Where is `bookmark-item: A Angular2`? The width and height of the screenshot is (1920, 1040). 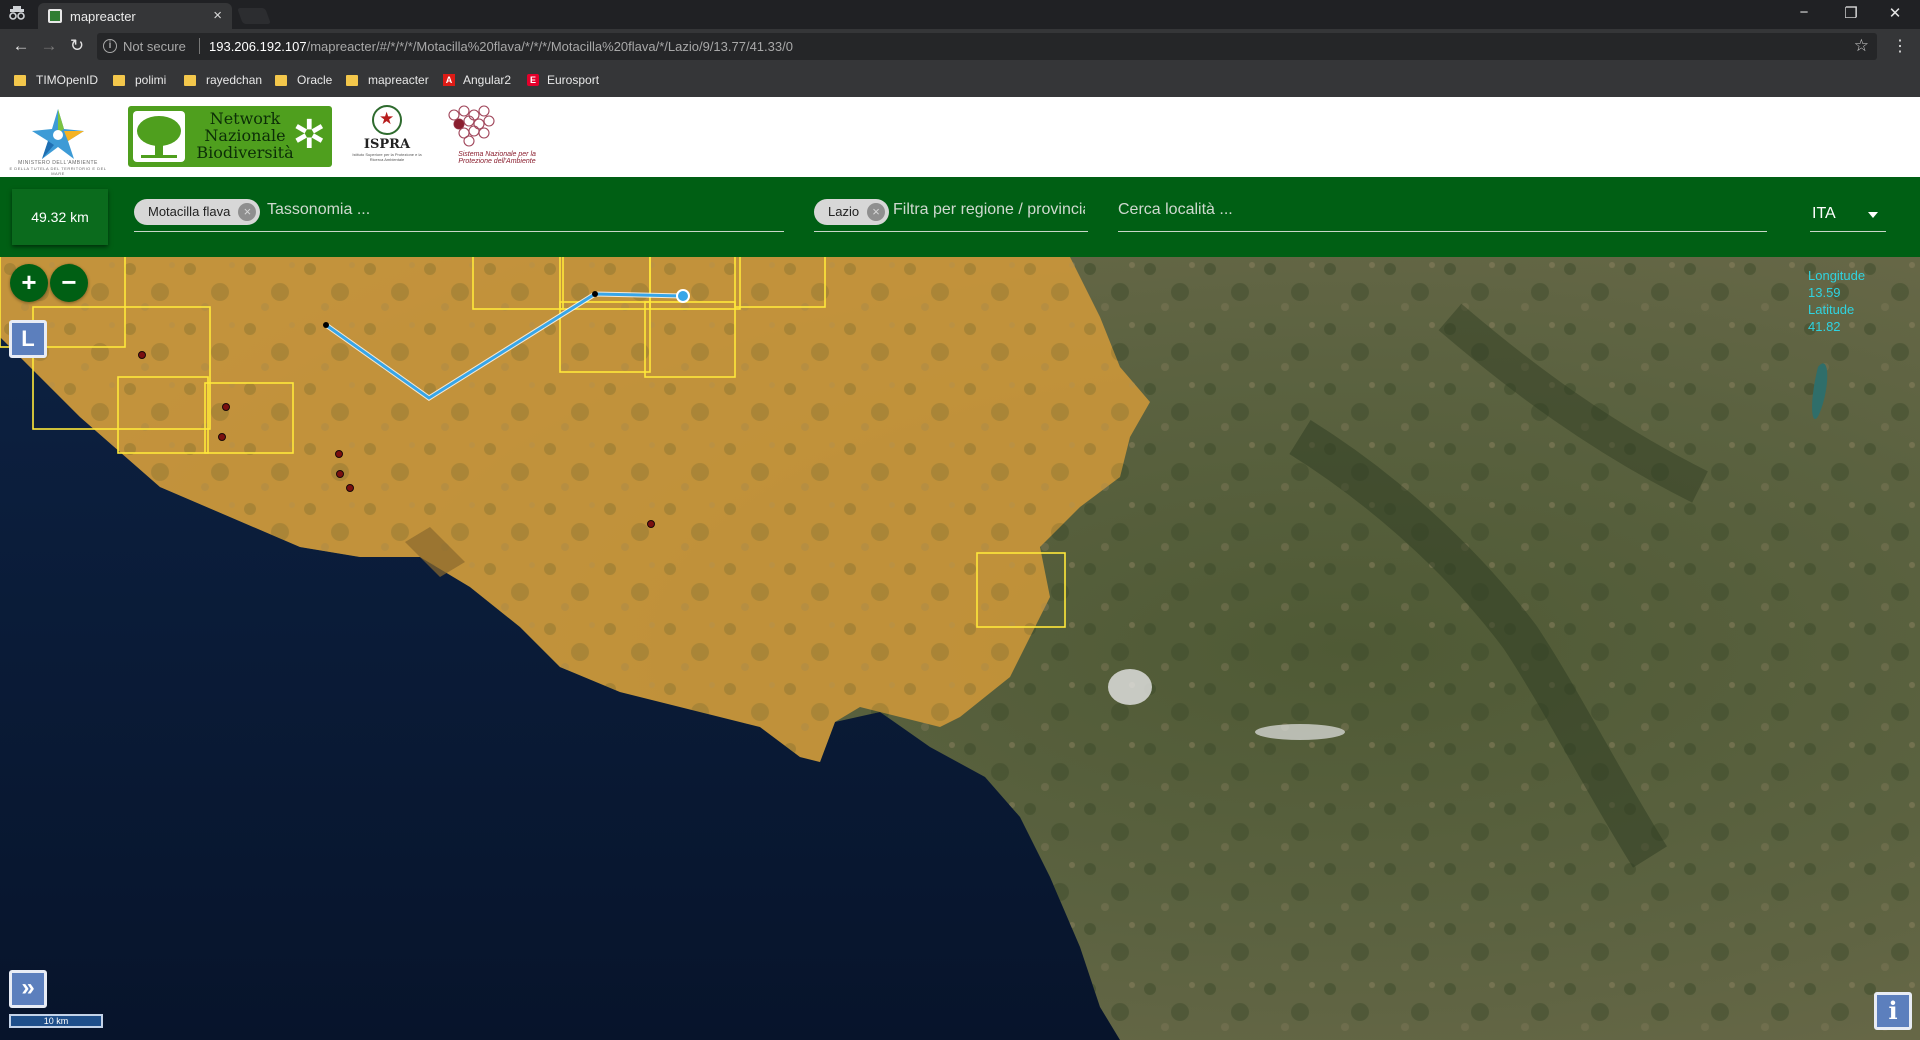 bookmark-item: A Angular2 is located at coordinates (477, 80).